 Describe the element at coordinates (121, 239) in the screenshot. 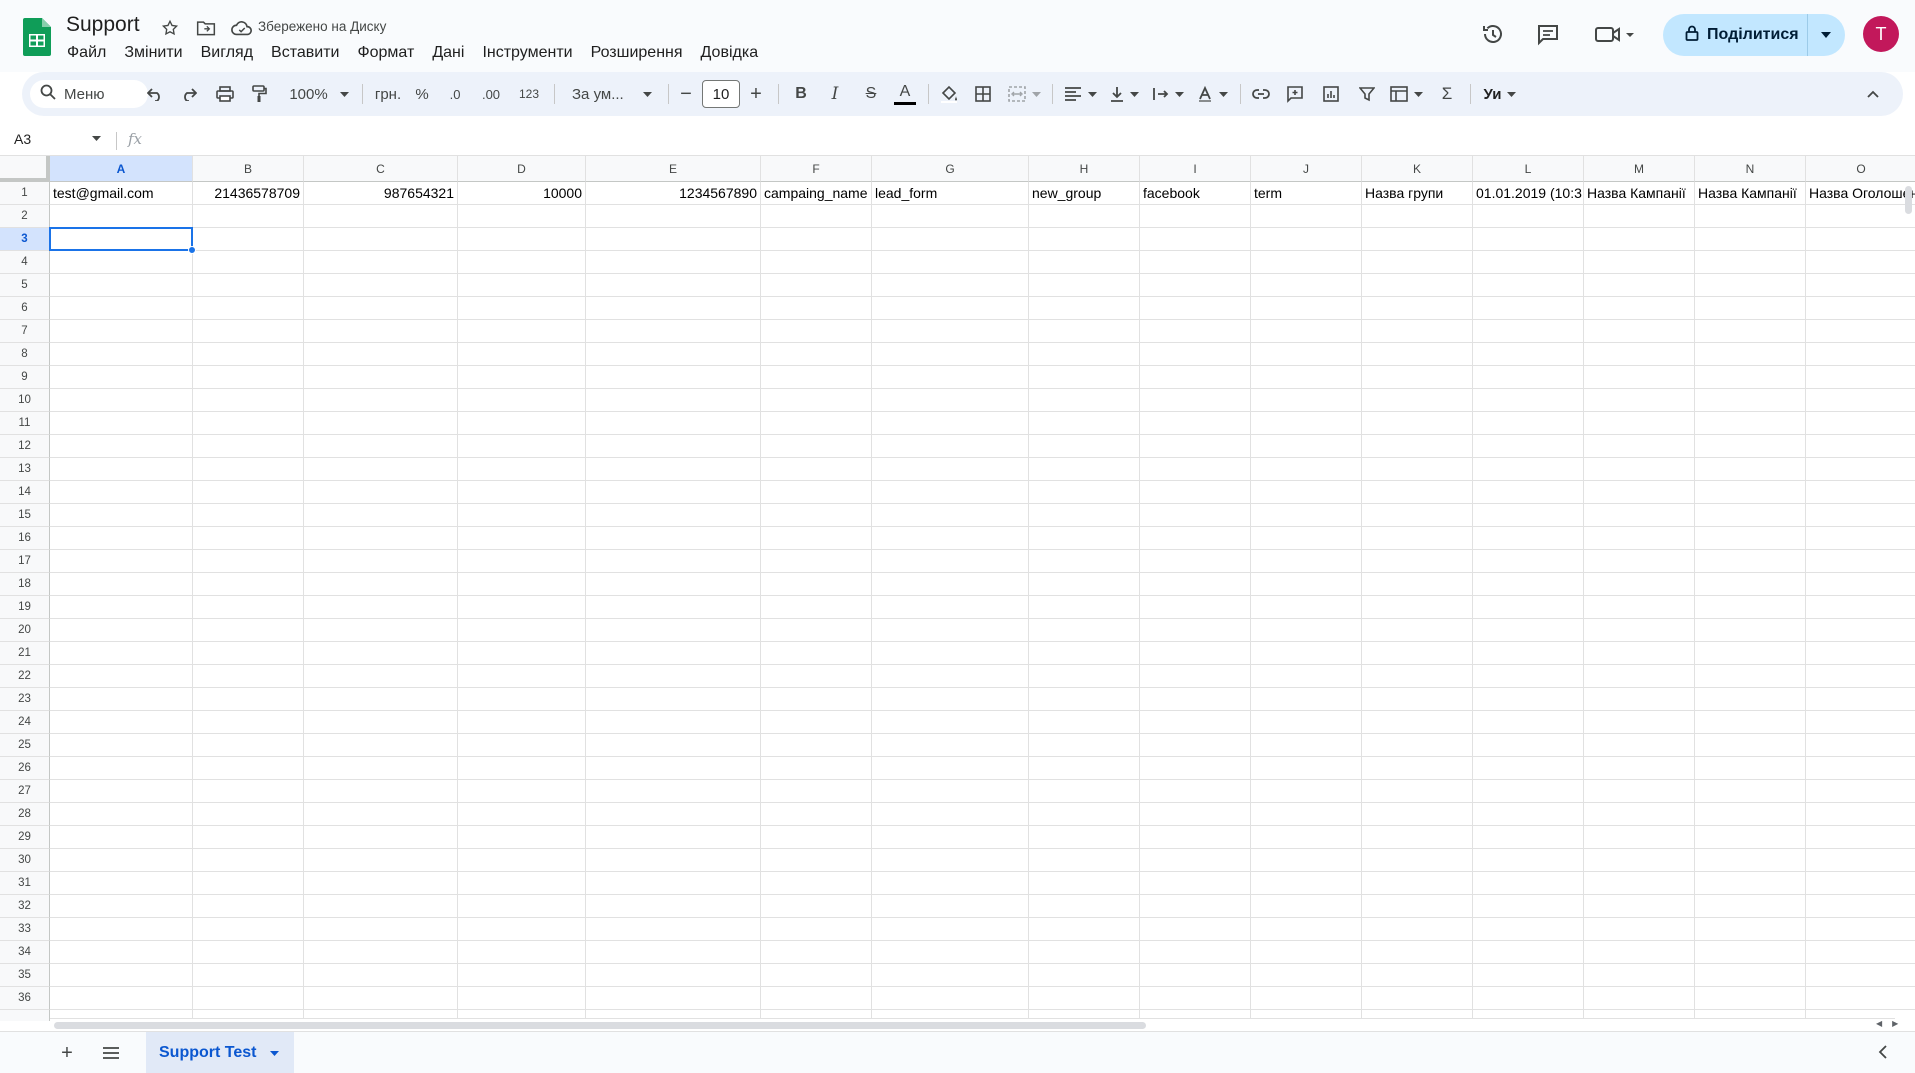

I see `active-cell-selection` at that location.